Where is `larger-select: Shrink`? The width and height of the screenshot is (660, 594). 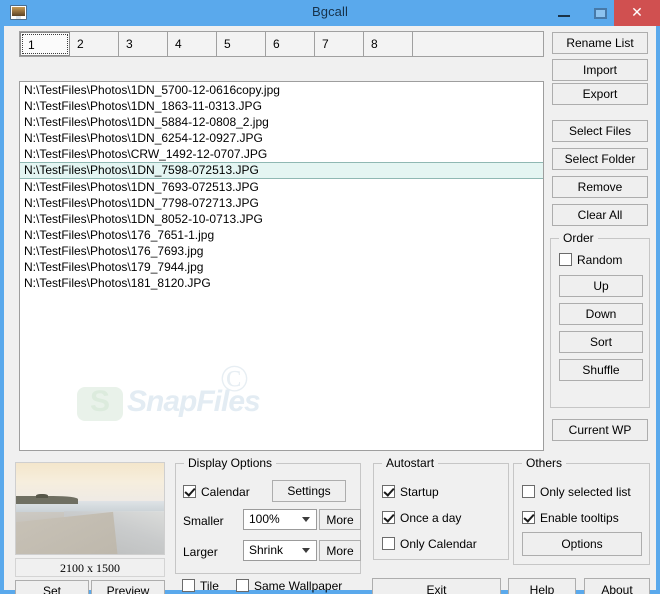
larger-select: Shrink is located at coordinates (280, 550).